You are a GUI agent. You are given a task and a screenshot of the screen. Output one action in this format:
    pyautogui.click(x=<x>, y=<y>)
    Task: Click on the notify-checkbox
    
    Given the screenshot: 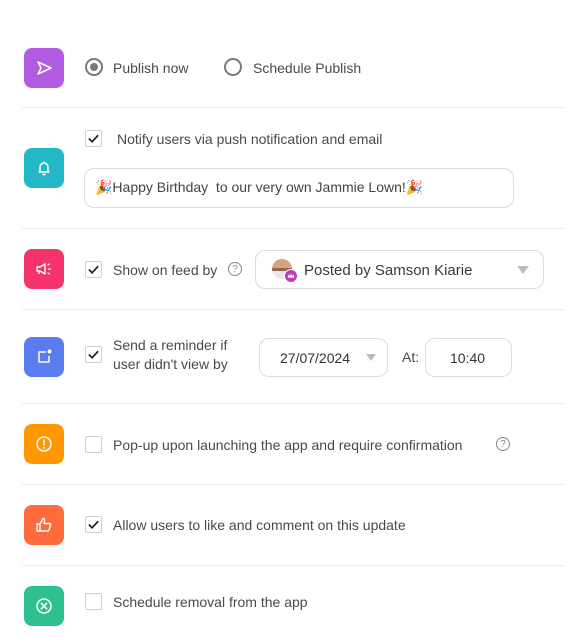 What is the action you would take?
    pyautogui.click(x=93, y=138)
    